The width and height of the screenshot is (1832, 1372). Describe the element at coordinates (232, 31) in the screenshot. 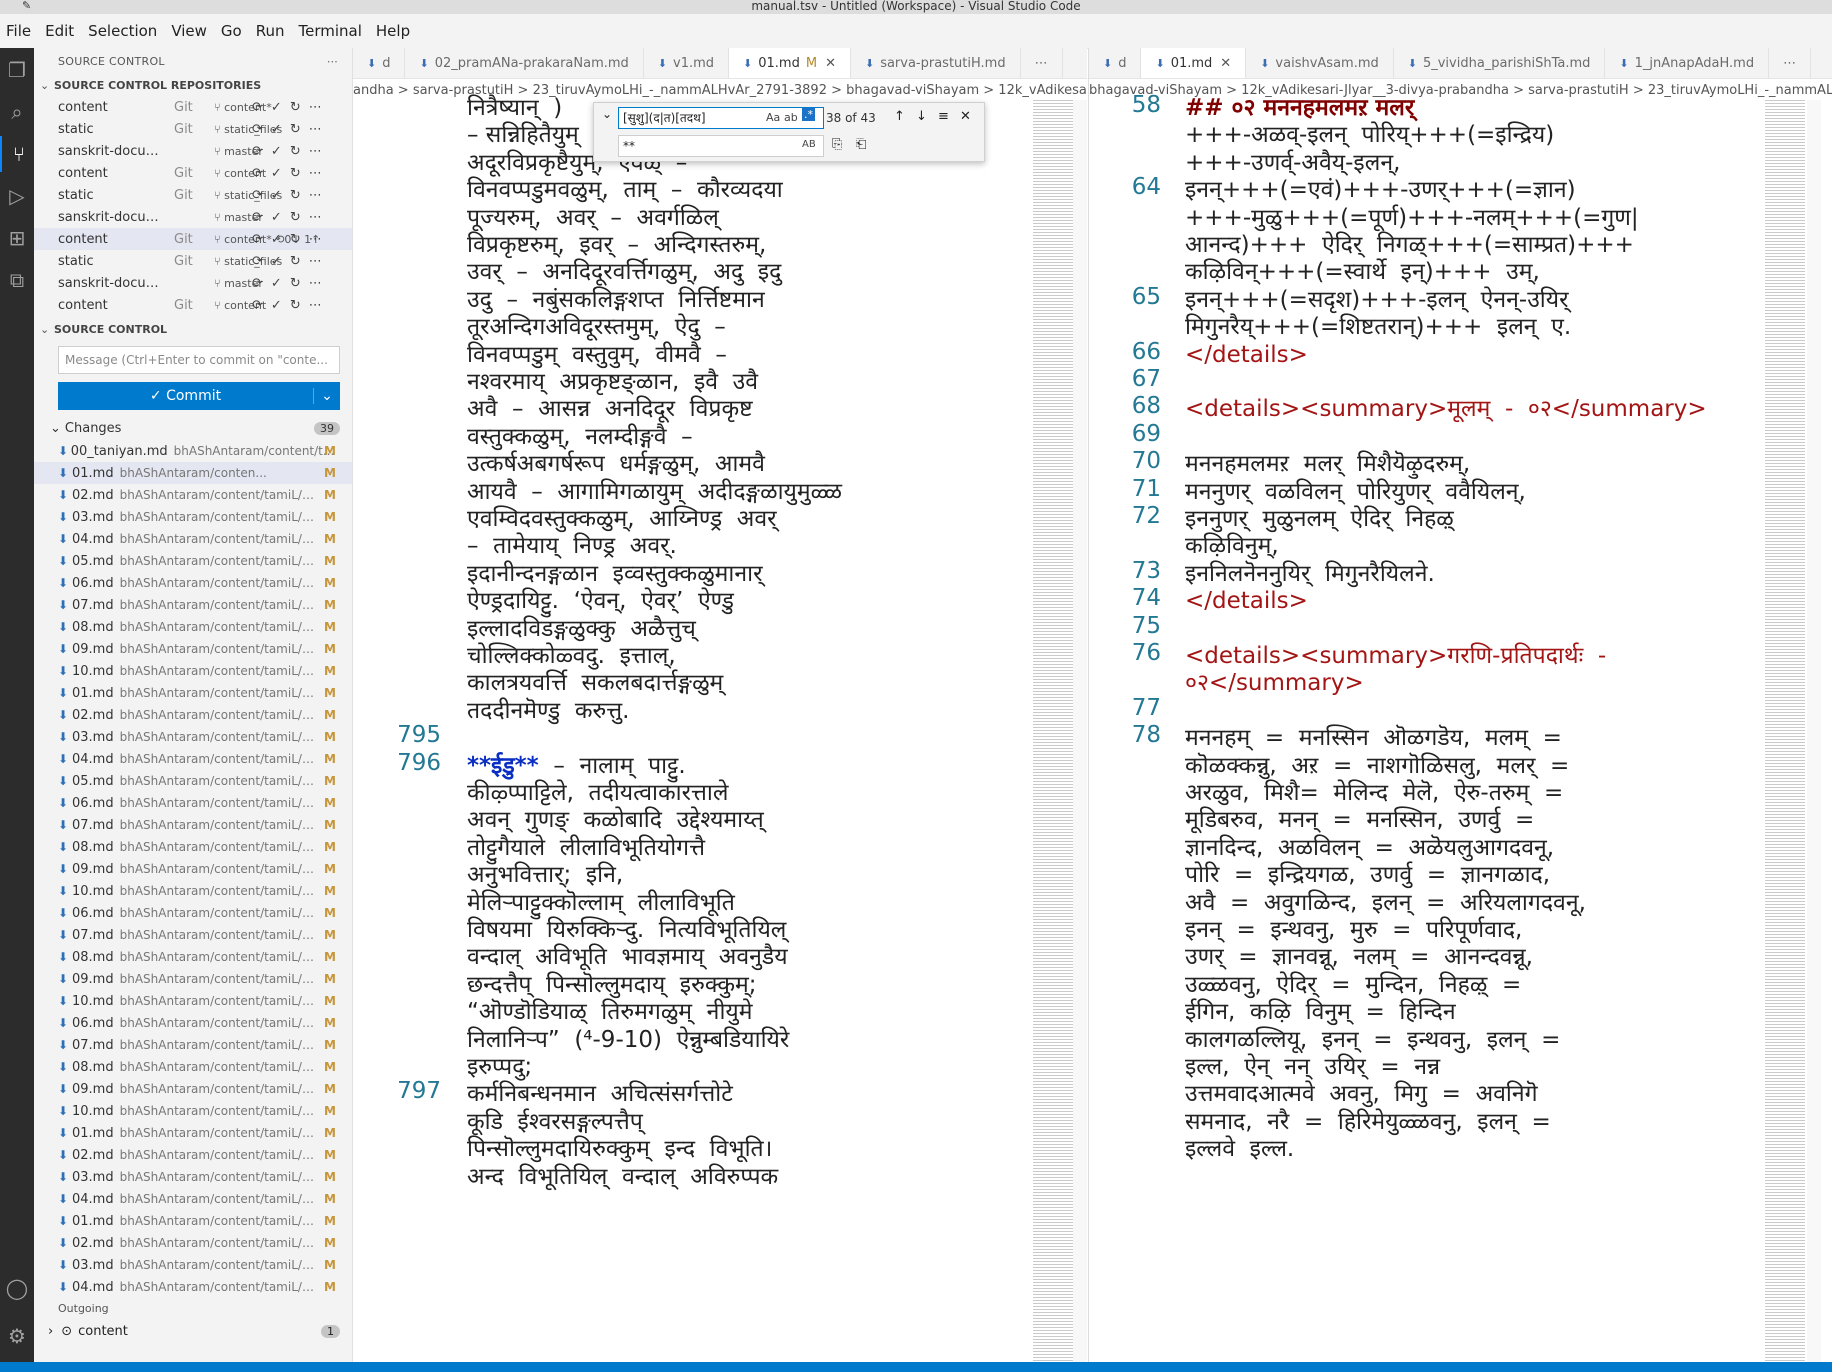

I see `menu-go: Go` at that location.